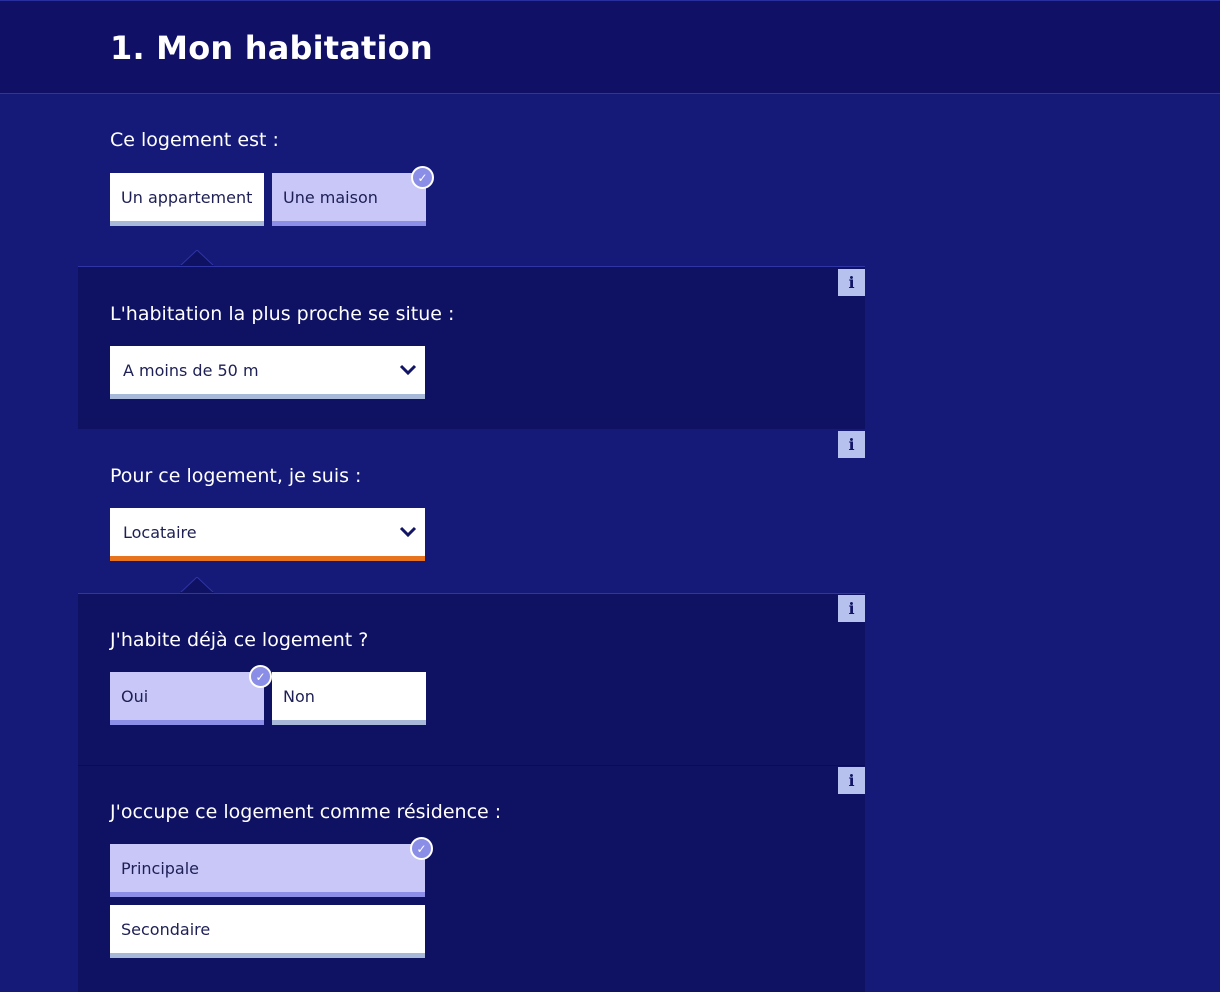  What do you see at coordinates (471, 511) in the screenshot?
I see `section-occupant-status: i Pour ce logement, je suis : Locataire` at bounding box center [471, 511].